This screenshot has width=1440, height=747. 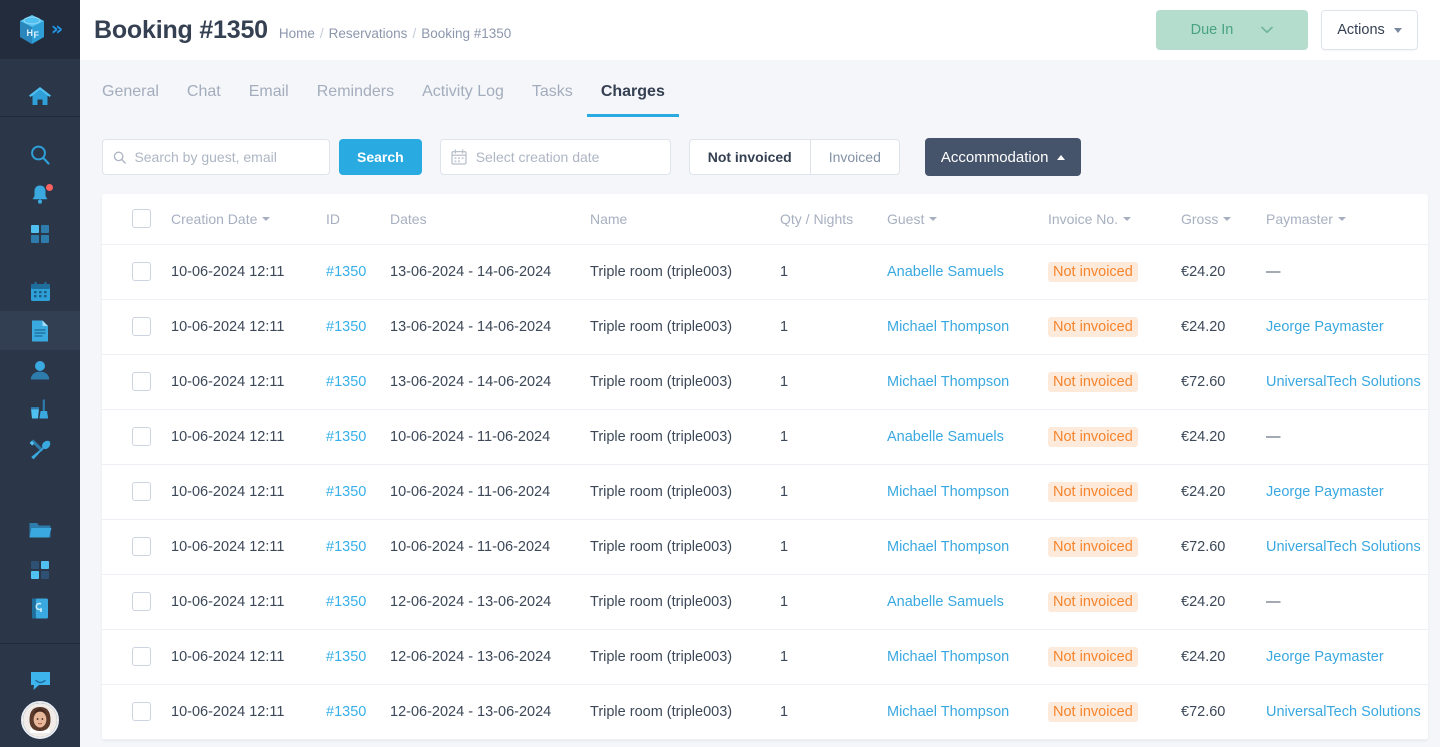 I want to click on avatar, so click(x=40, y=719).